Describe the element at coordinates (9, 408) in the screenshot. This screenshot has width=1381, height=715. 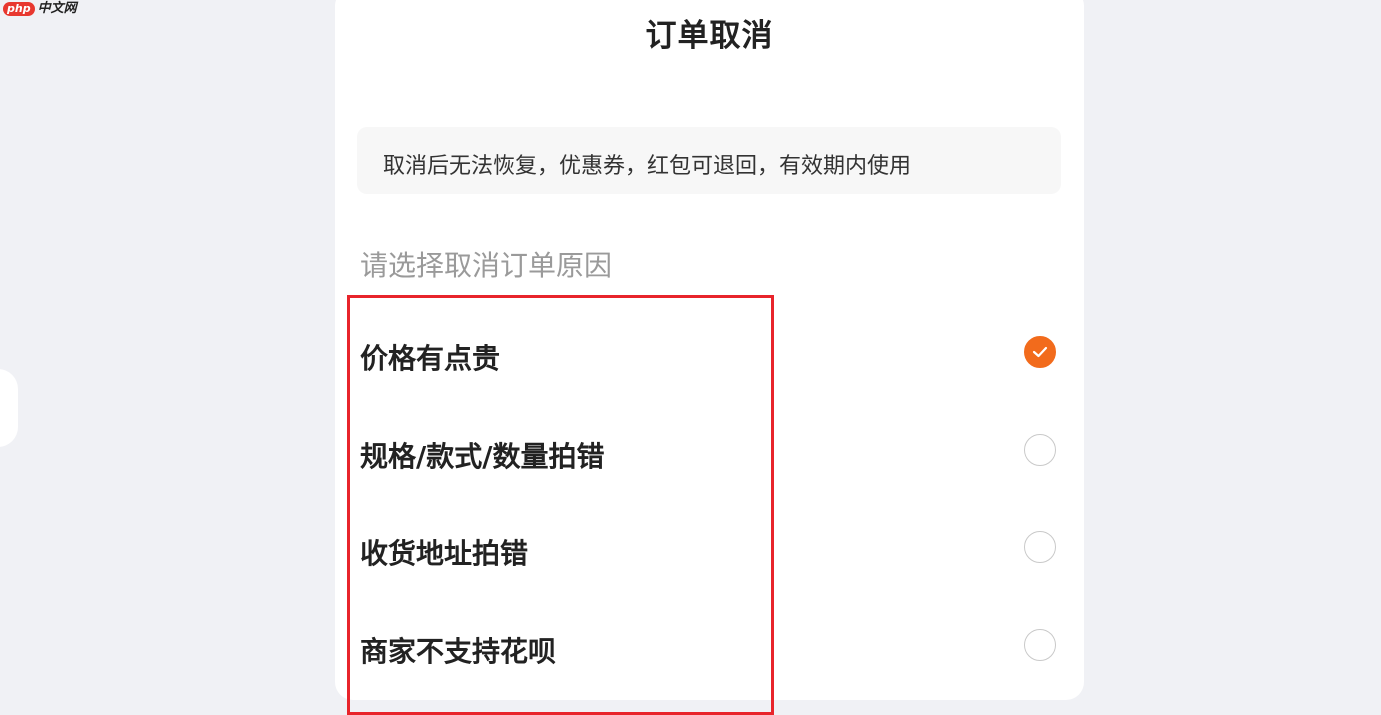
I see `side-floating-button` at that location.